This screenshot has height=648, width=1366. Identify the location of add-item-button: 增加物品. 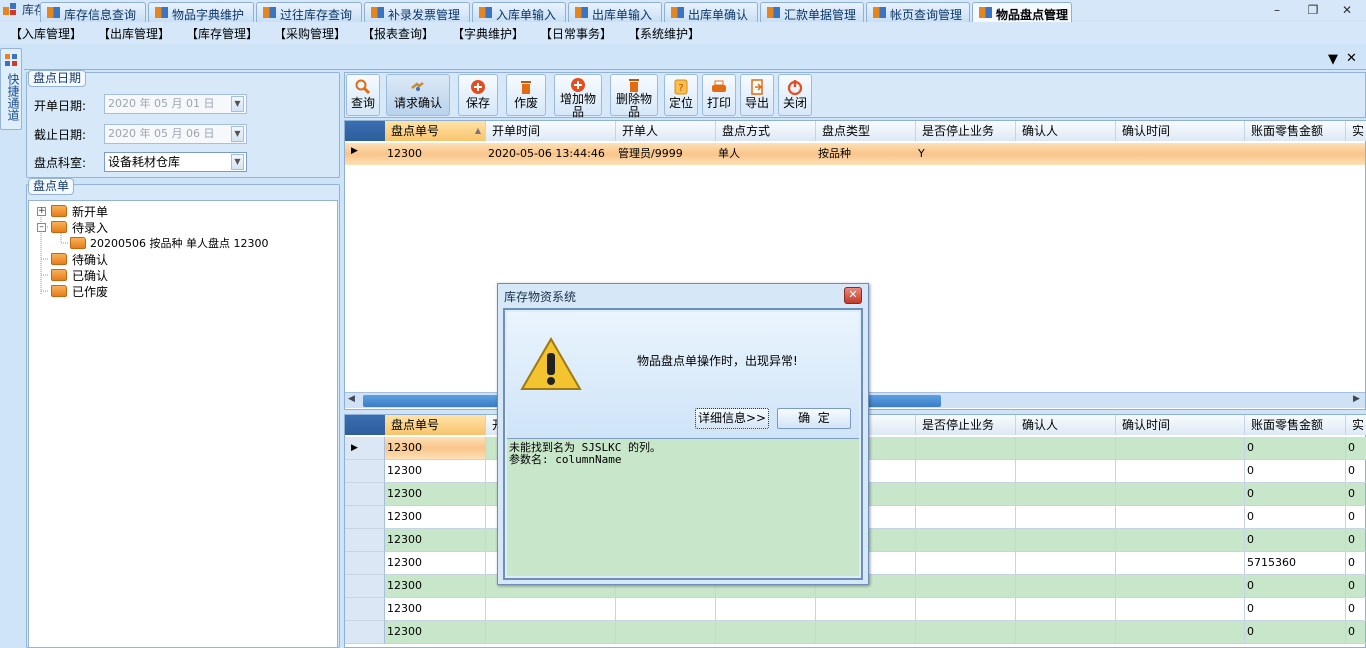
(578, 96).